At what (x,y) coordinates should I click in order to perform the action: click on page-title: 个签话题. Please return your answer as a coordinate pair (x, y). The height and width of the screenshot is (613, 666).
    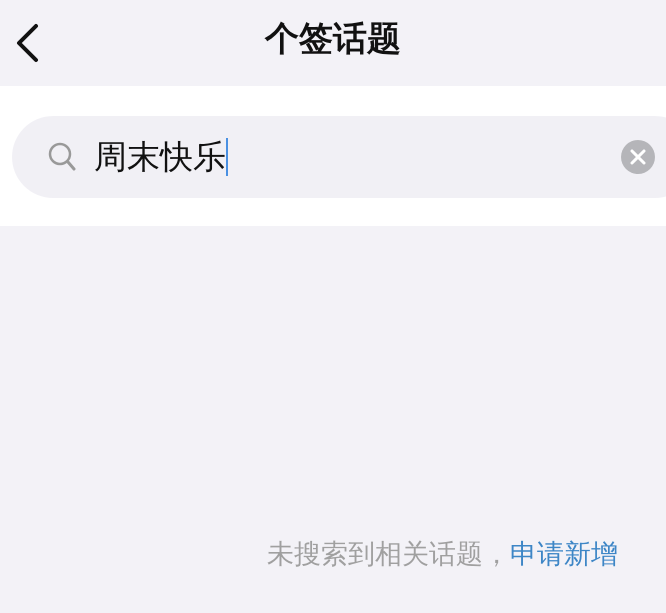
    Looking at the image, I should click on (333, 39).